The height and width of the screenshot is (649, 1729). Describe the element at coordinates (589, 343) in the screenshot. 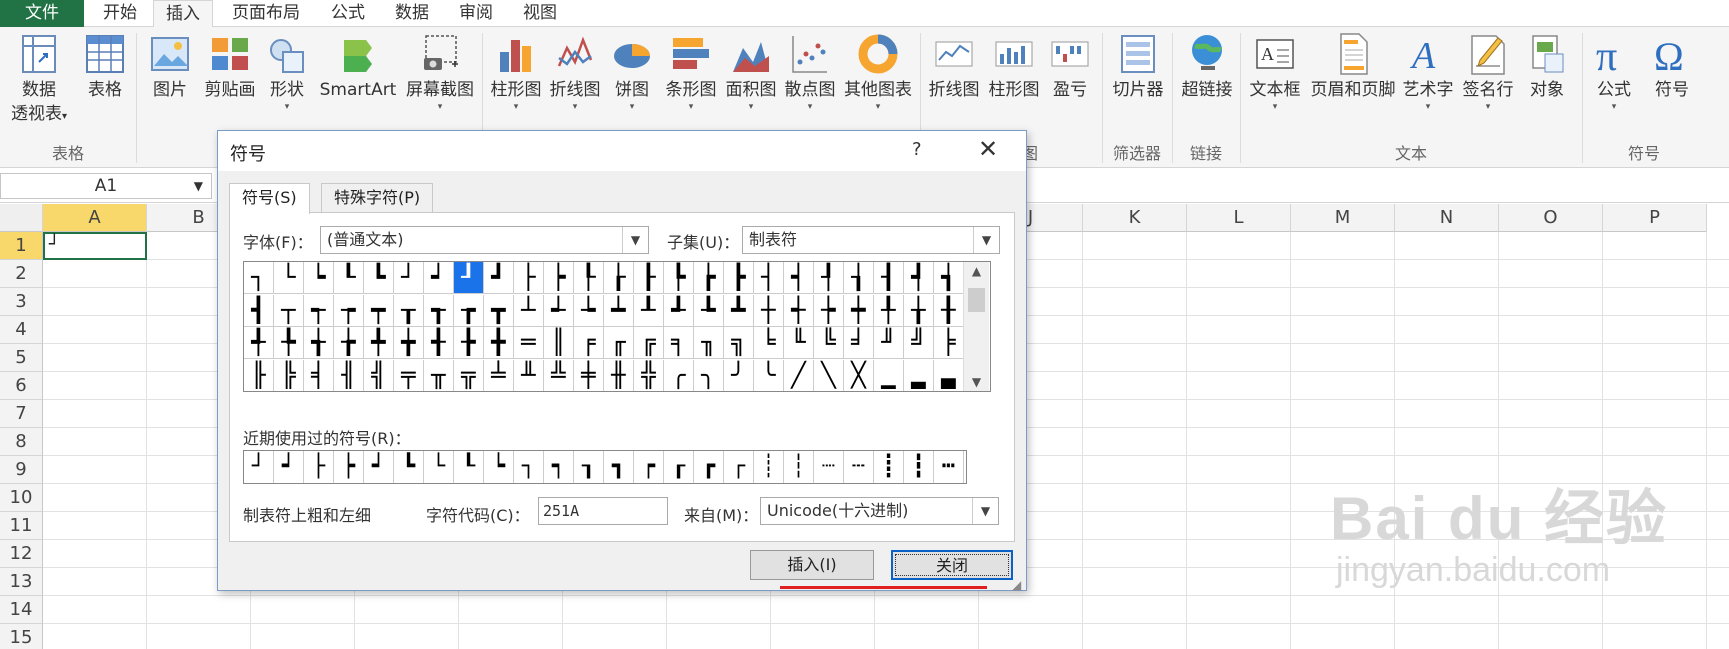

I see `symbol-cell: ╒` at that location.